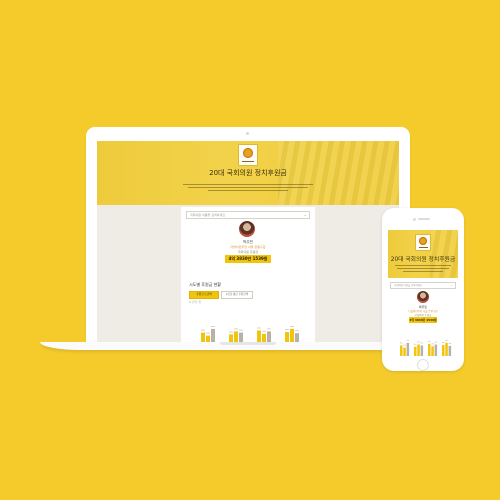  What do you see at coordinates (424, 219) in the screenshot?
I see `phone-speaker` at bounding box center [424, 219].